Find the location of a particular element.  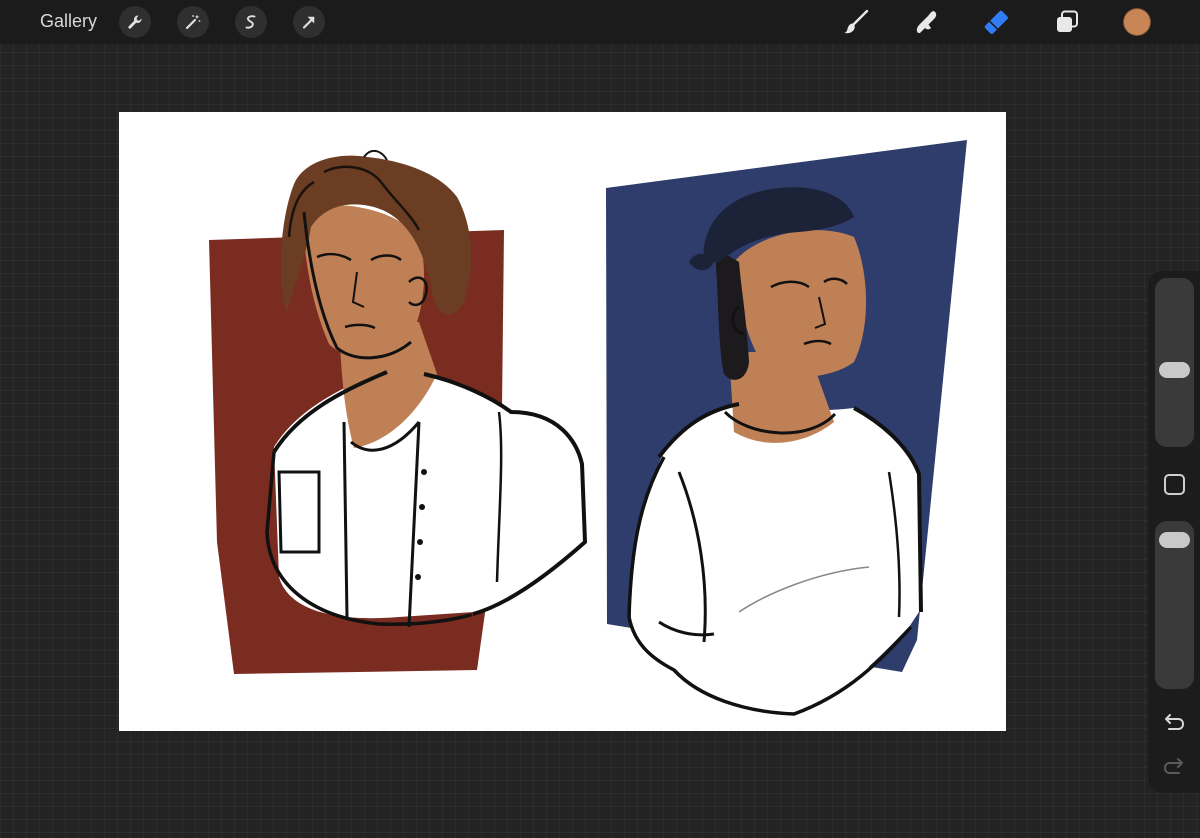

eraser-tool-button is located at coordinates (996, 22).